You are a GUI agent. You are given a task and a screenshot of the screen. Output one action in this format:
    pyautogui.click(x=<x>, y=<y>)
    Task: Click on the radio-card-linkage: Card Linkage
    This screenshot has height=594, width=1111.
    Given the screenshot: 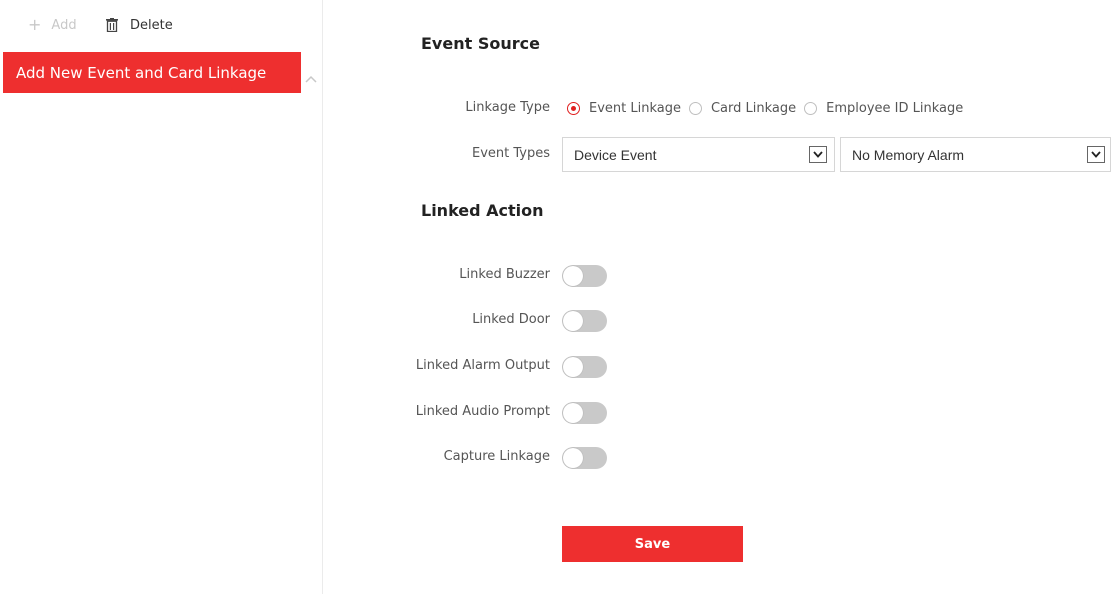 What is the action you would take?
    pyautogui.click(x=742, y=108)
    